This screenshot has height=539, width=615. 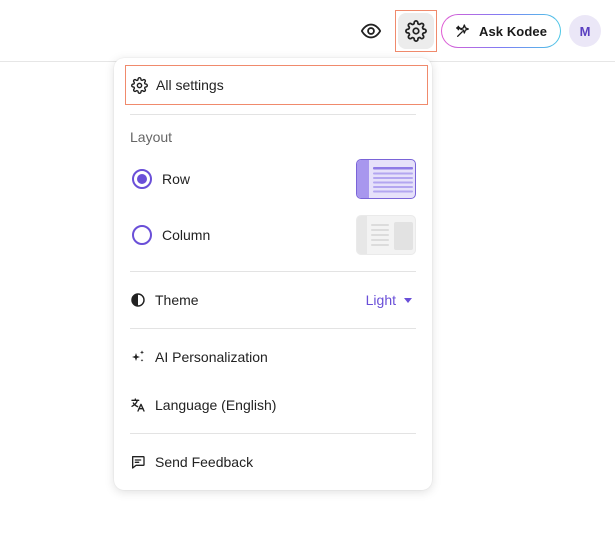 I want to click on preview-button, so click(x=371, y=31).